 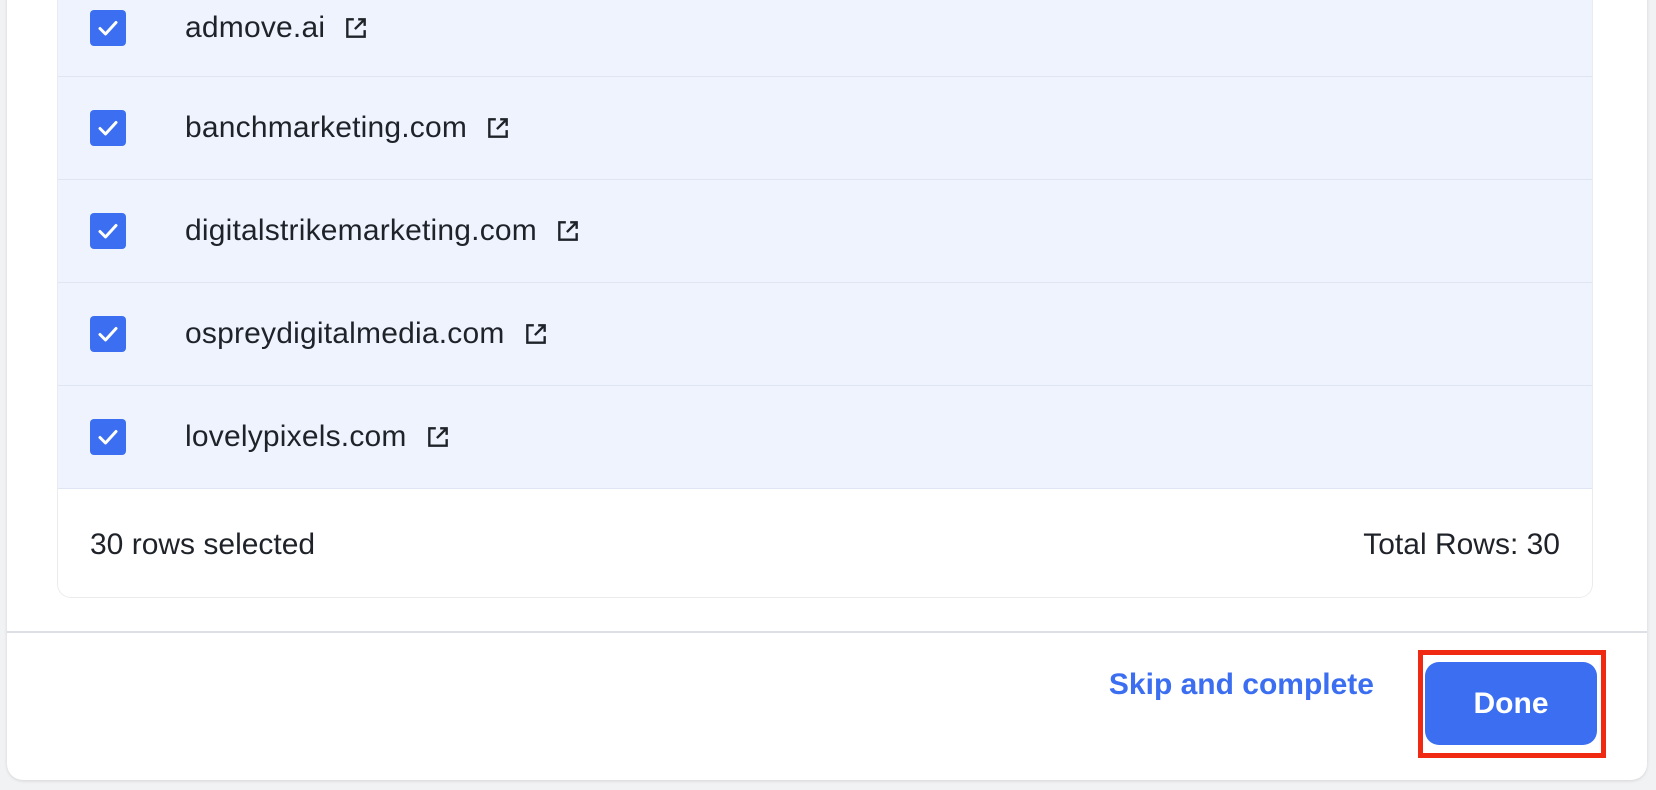 What do you see at coordinates (1241, 685) in the screenshot?
I see `skip-and-complete-button: Skip and complete` at bounding box center [1241, 685].